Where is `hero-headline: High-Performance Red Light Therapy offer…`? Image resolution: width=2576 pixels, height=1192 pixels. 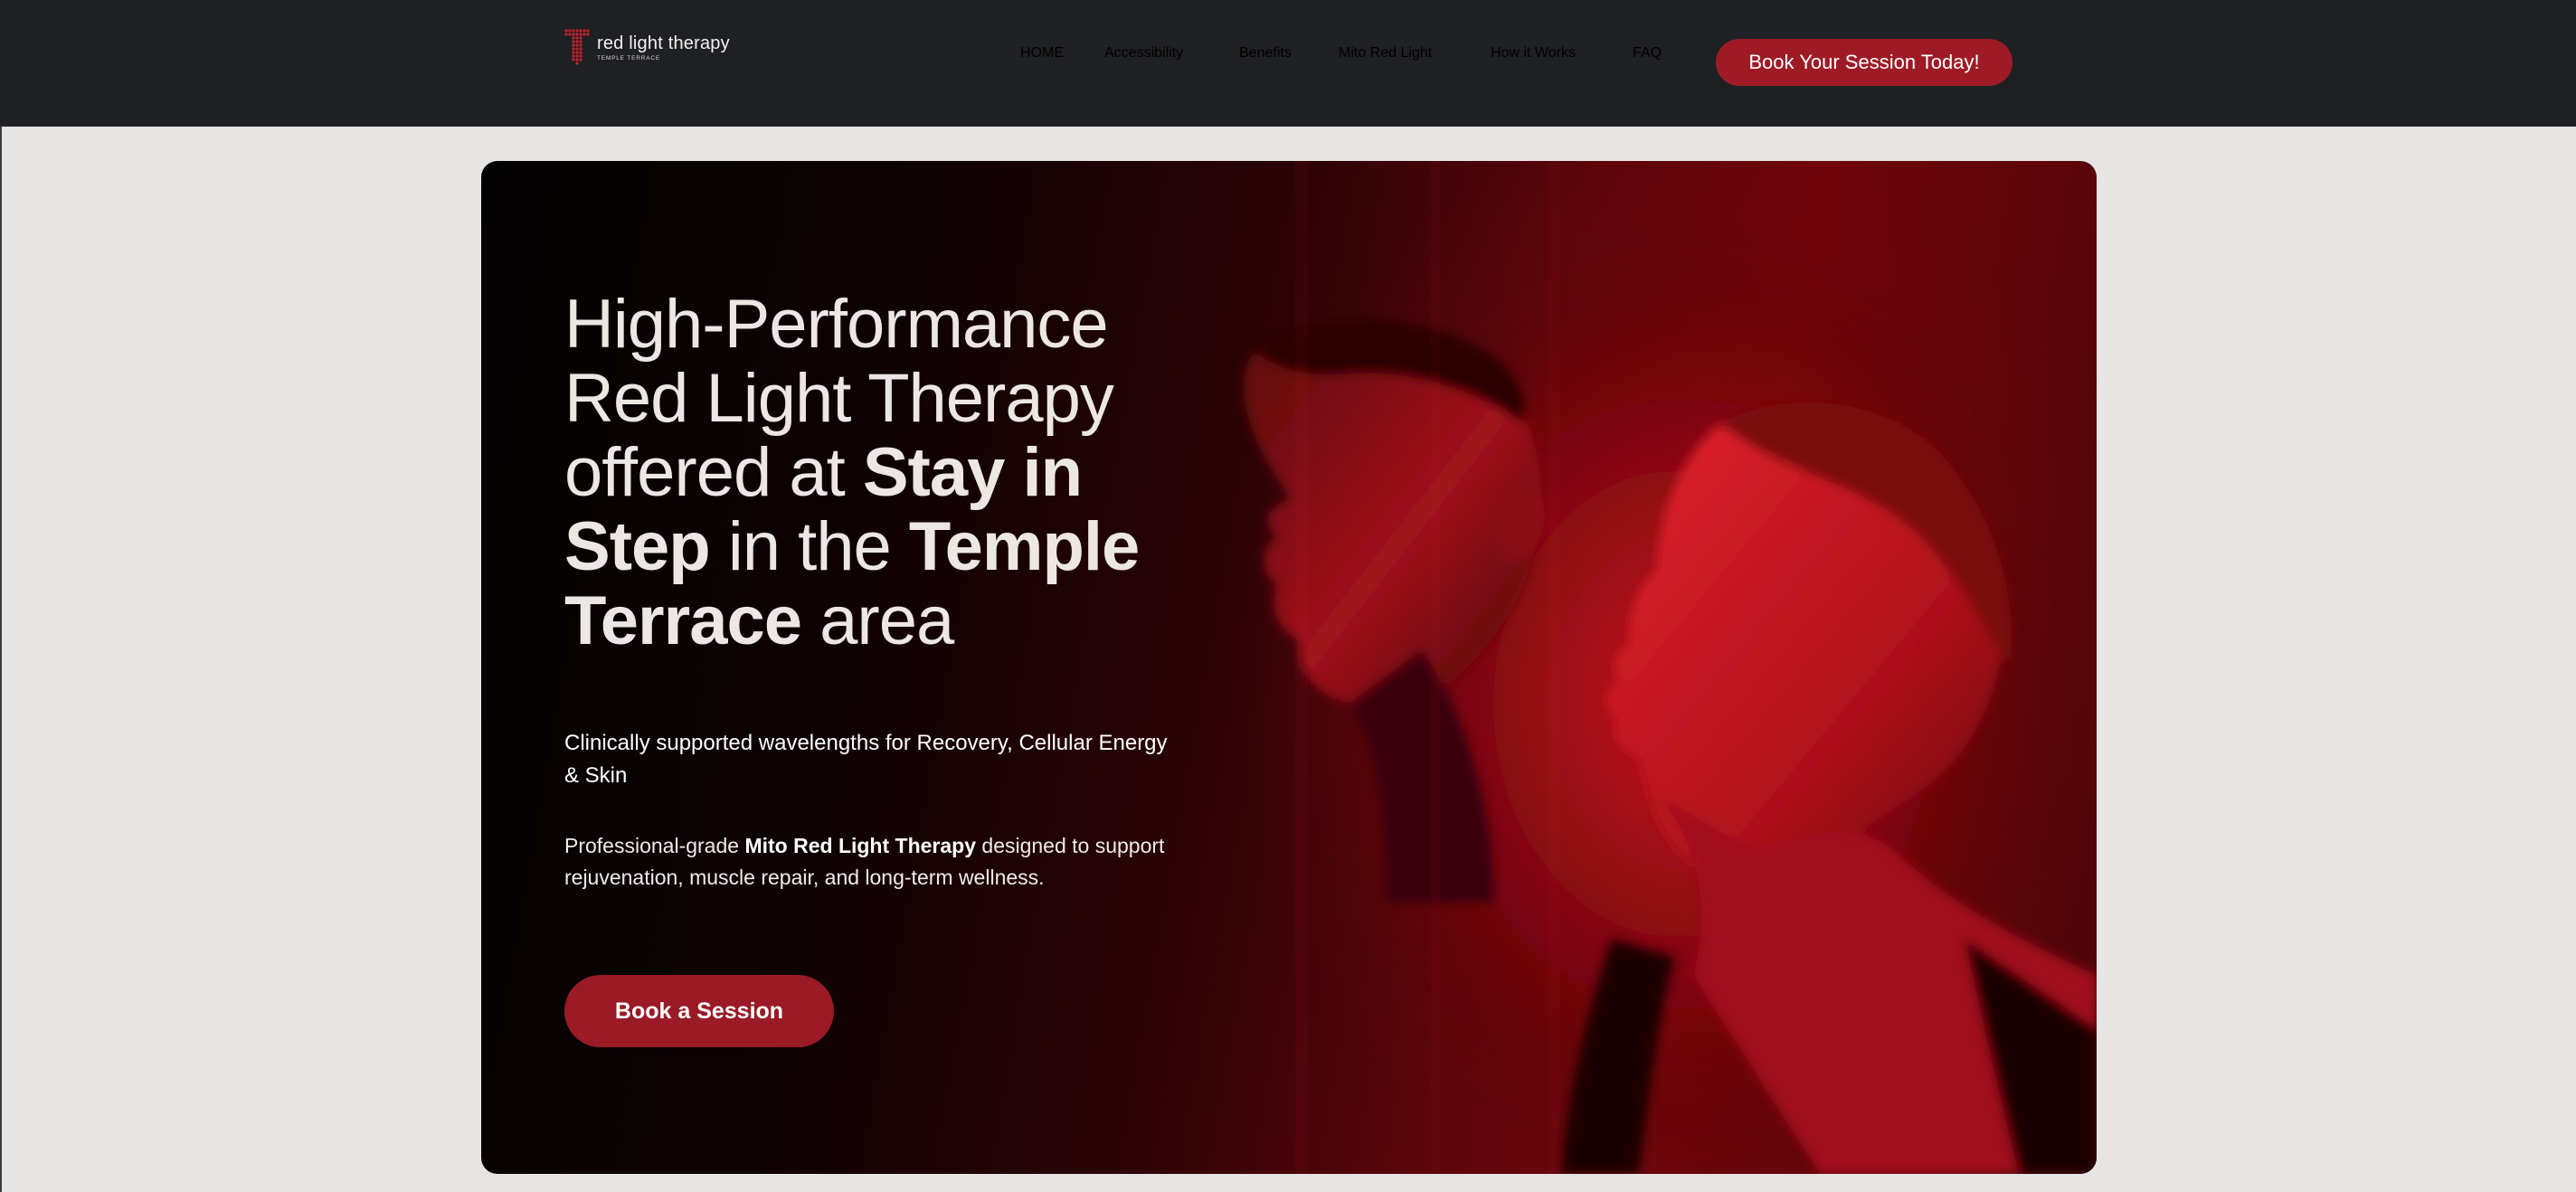
hero-headline: High-Performance Red Light Therapy offer… is located at coordinates (881, 473).